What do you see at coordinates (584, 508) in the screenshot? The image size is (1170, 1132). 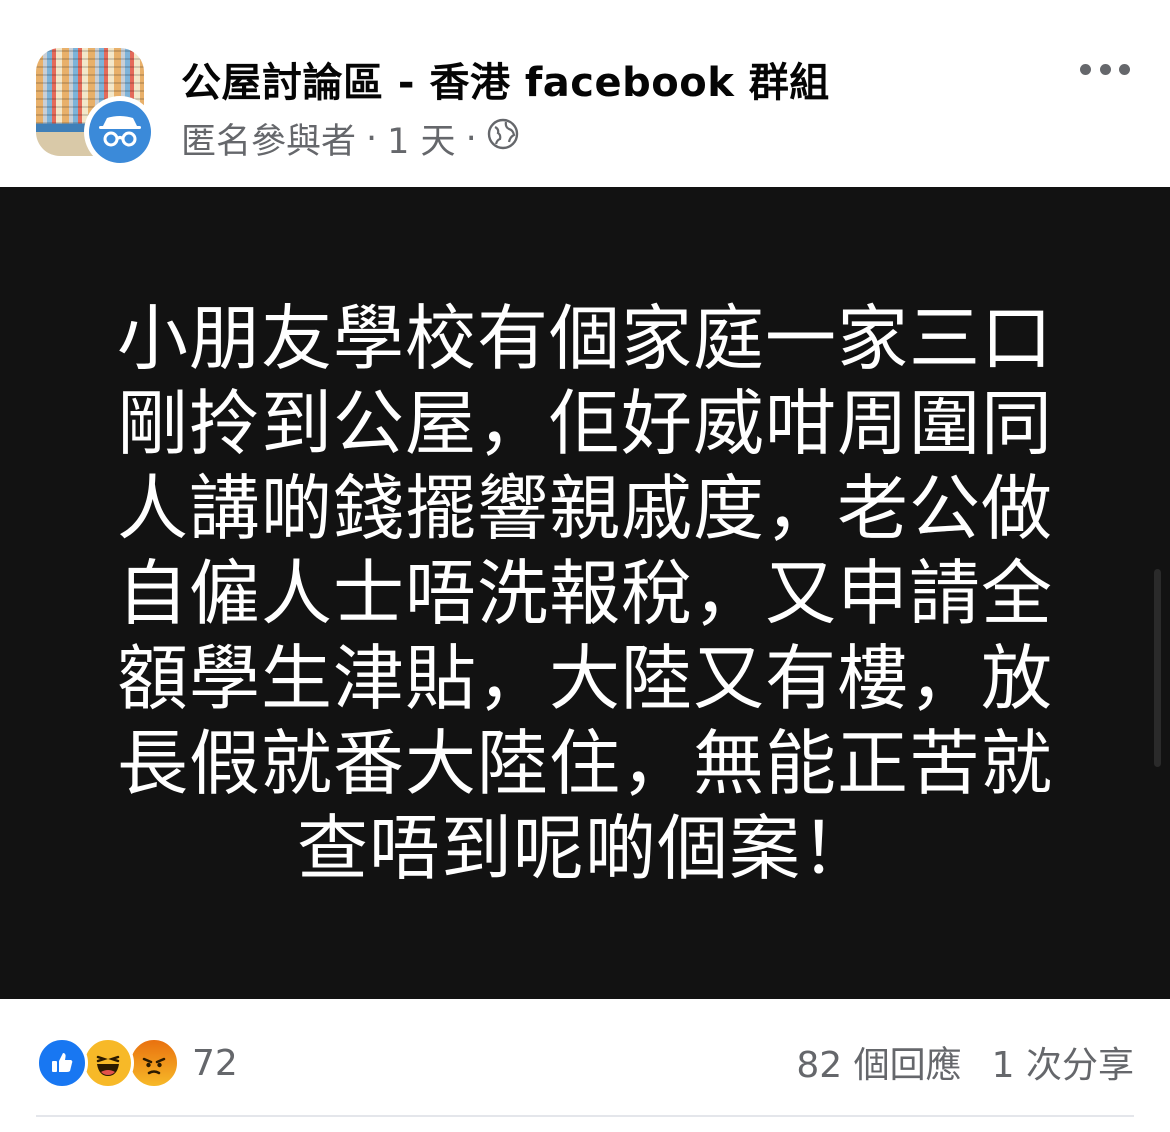 I see `post-text-line: 人講啲錢擺響親戚度，老公做` at bounding box center [584, 508].